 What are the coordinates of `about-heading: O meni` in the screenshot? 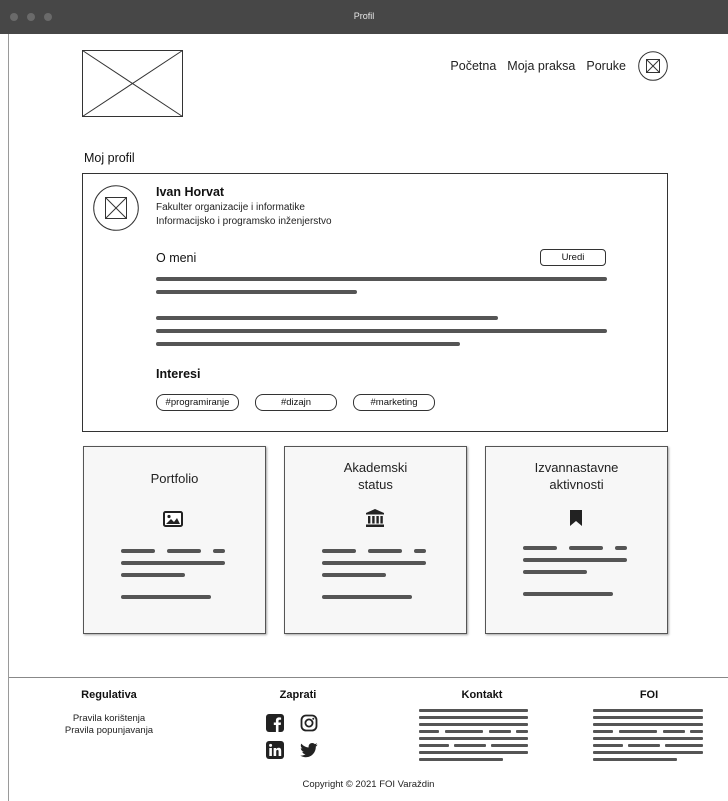 It's located at (176, 258).